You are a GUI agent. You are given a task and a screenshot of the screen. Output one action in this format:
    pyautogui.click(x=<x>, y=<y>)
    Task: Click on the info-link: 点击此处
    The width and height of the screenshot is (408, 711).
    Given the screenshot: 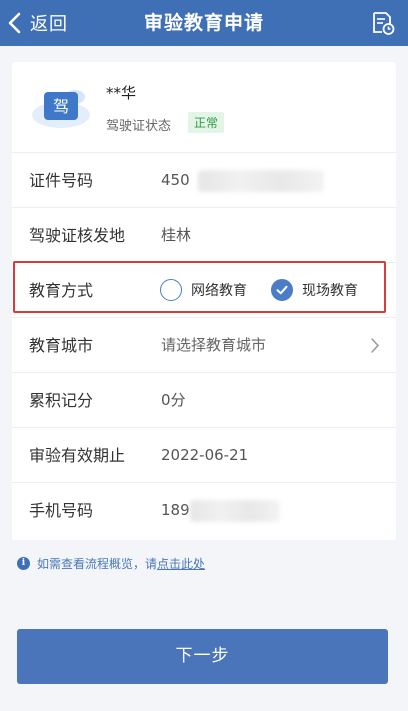 What is the action you would take?
    pyautogui.click(x=181, y=563)
    